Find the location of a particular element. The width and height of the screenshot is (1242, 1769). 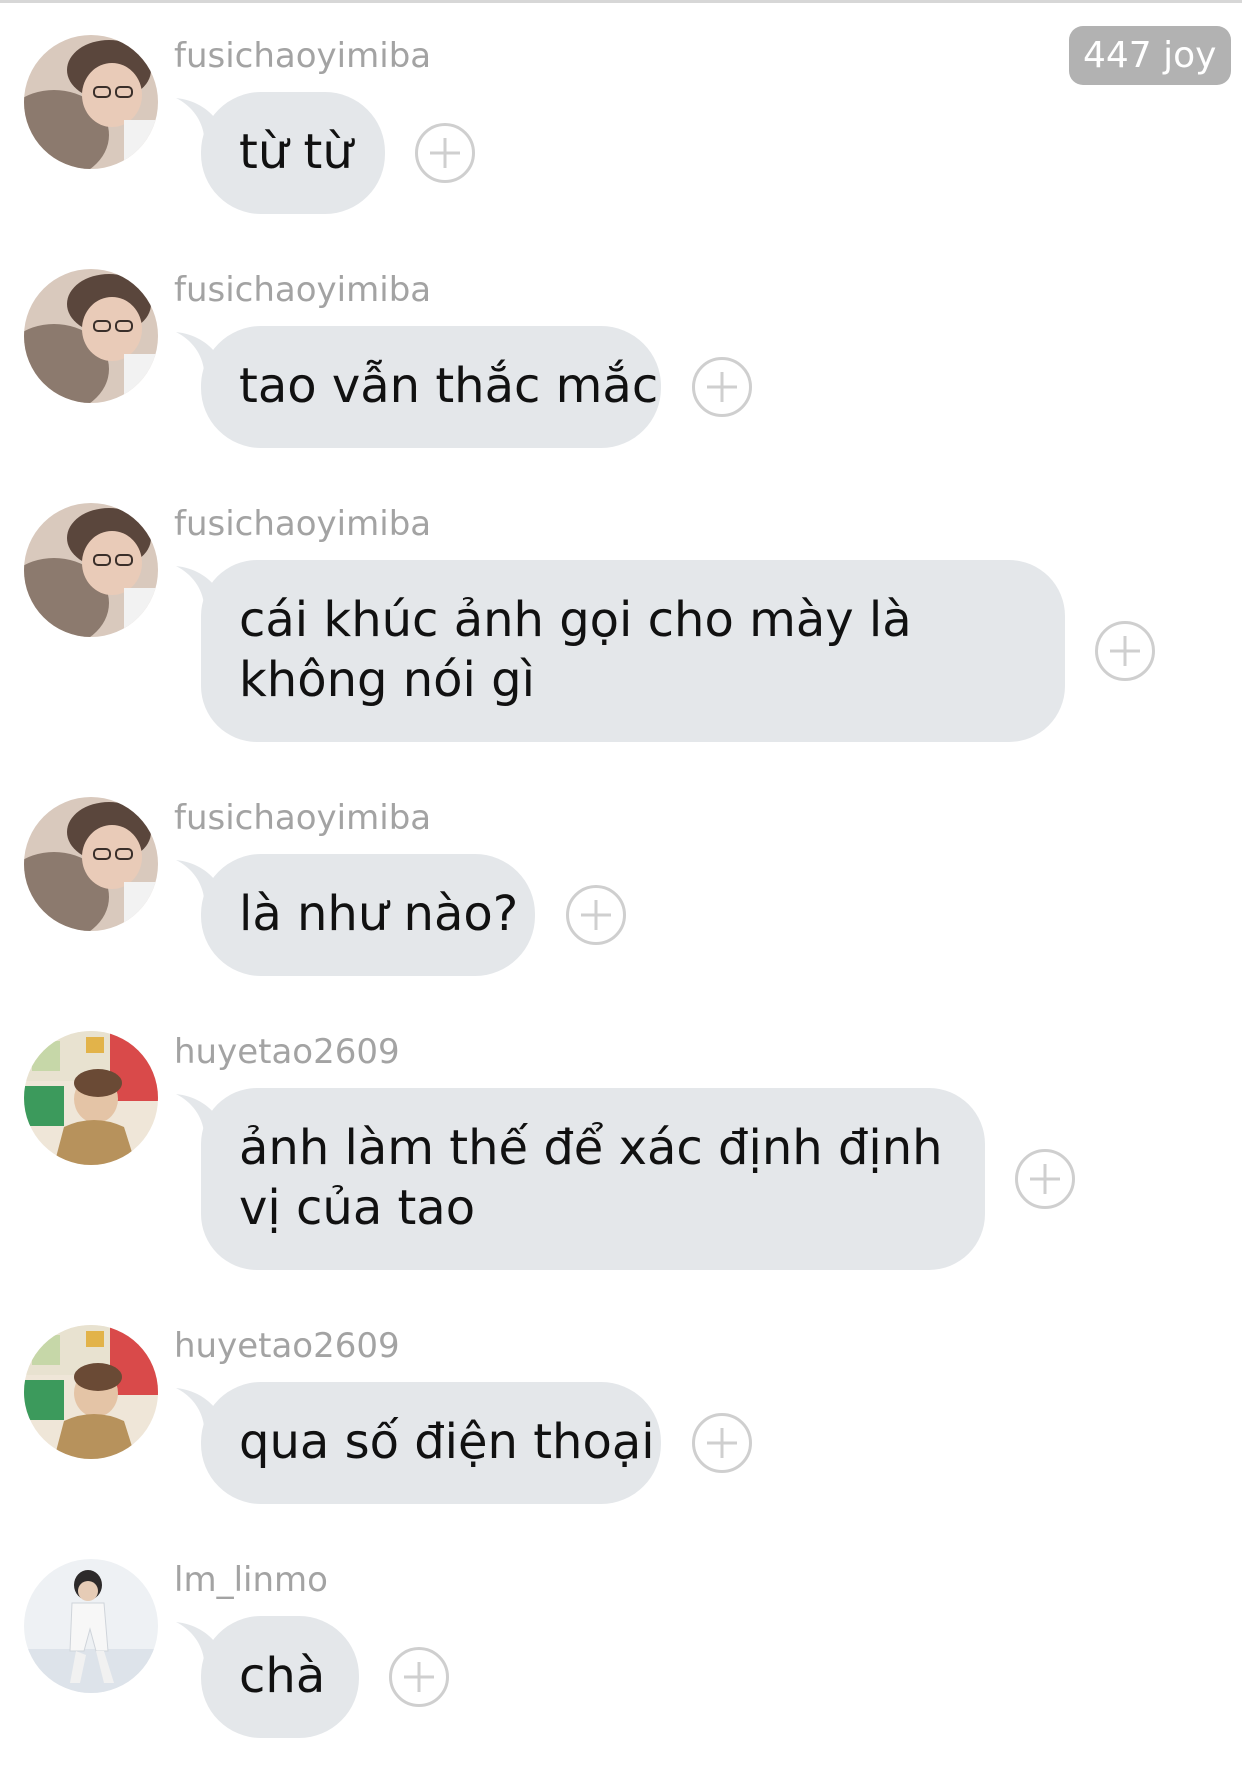

message-bubble: cái khúc ảnh gọi cho mày là không nói gì is located at coordinates (633, 651).